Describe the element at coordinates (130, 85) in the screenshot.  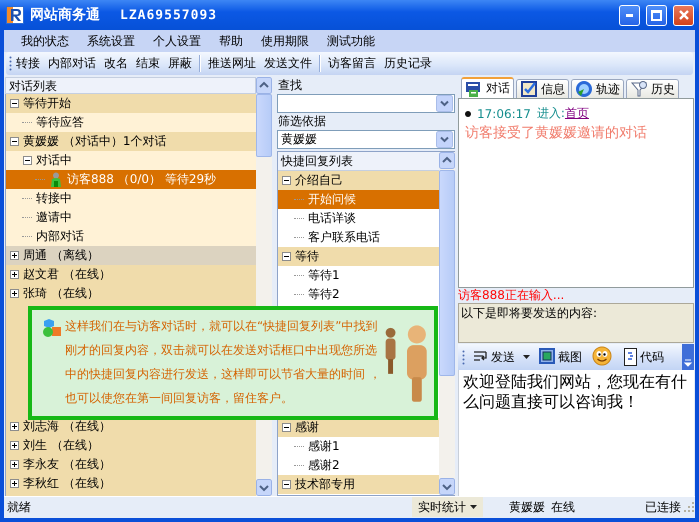
I see `list-header: 对话列表` at that location.